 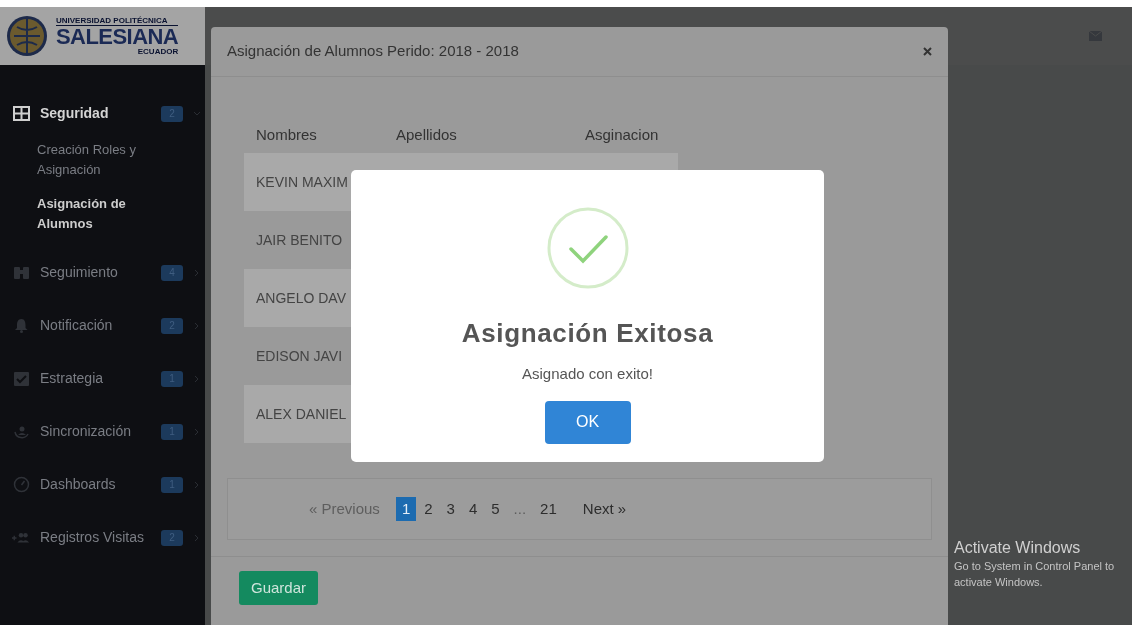 What do you see at coordinates (450, 509) in the screenshot?
I see `pagination-link: 3` at bounding box center [450, 509].